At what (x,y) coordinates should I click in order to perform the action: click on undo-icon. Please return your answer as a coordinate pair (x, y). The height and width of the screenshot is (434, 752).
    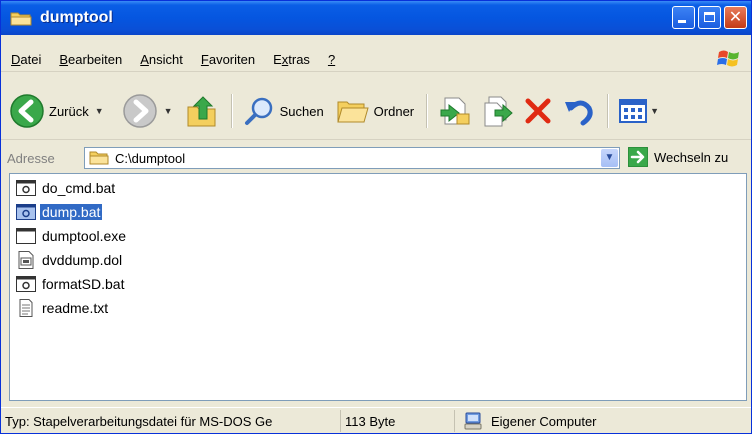
    Looking at the image, I should click on (579, 113).